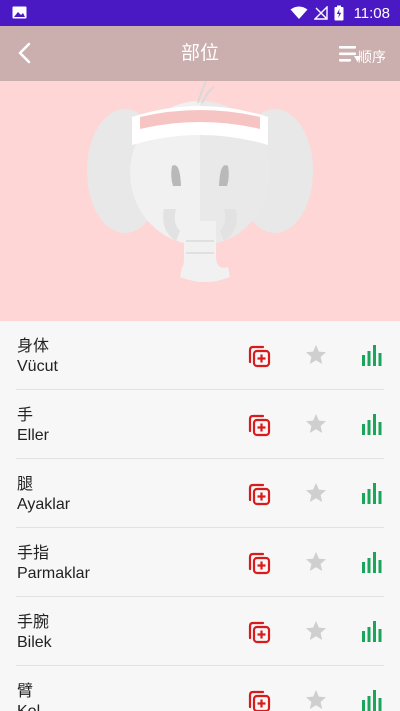 Image resolution: width=400 pixels, height=711 pixels. What do you see at coordinates (200, 13) in the screenshot?
I see `status-bar: 11:08` at bounding box center [200, 13].